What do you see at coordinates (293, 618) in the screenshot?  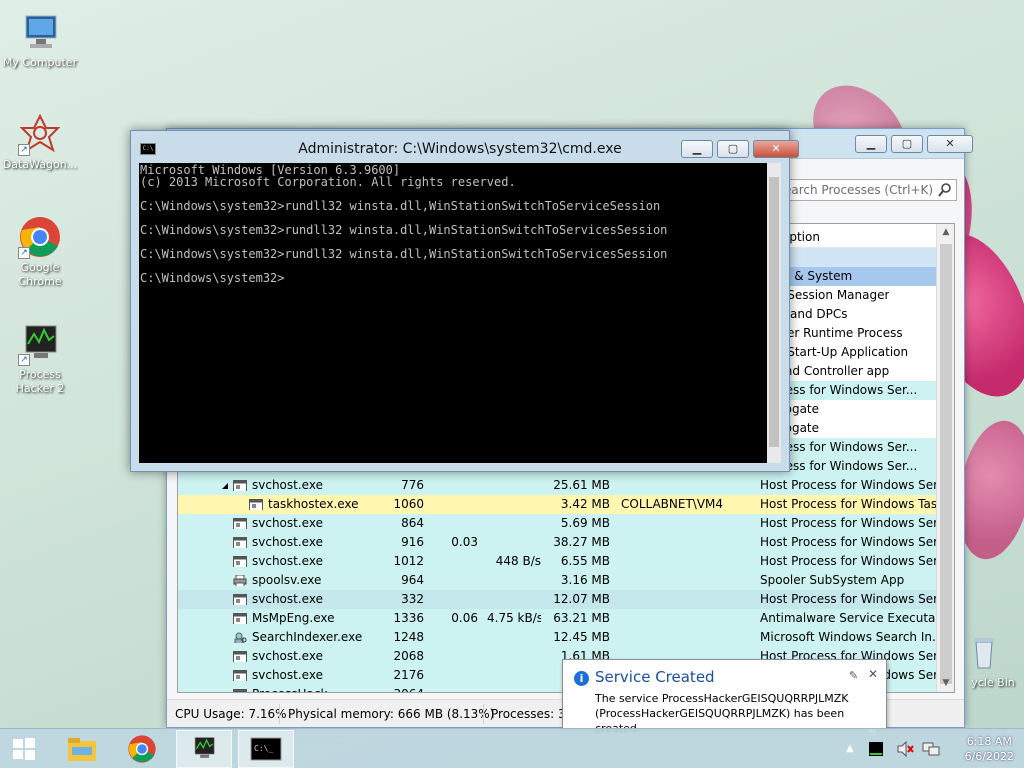 I see `process-name: MsMpEng.exe` at bounding box center [293, 618].